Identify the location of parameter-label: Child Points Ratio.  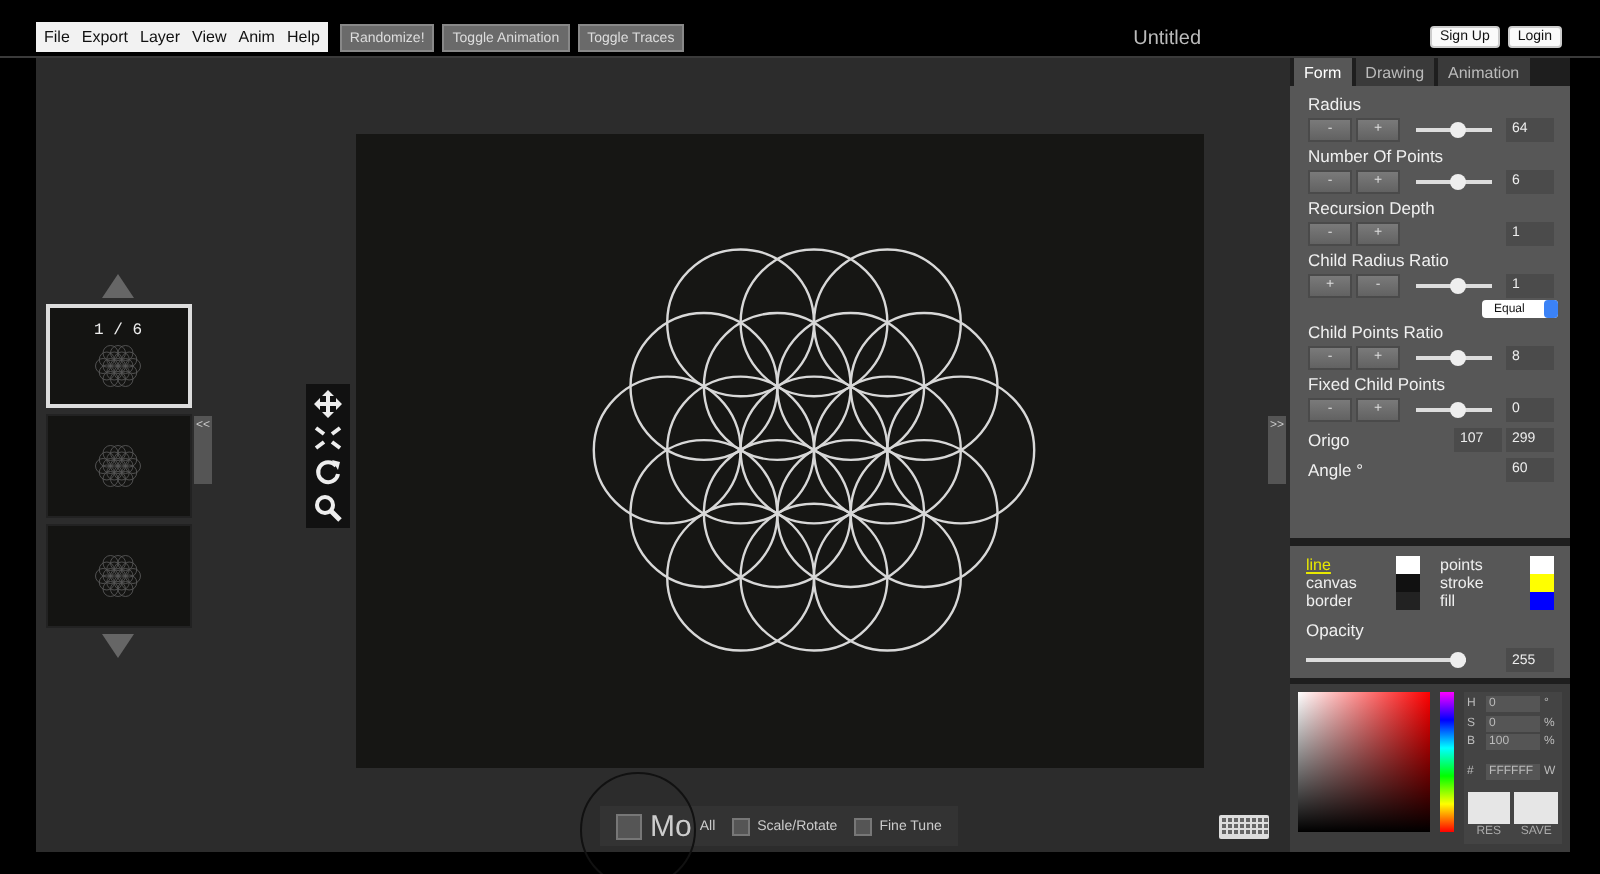
(1377, 332).